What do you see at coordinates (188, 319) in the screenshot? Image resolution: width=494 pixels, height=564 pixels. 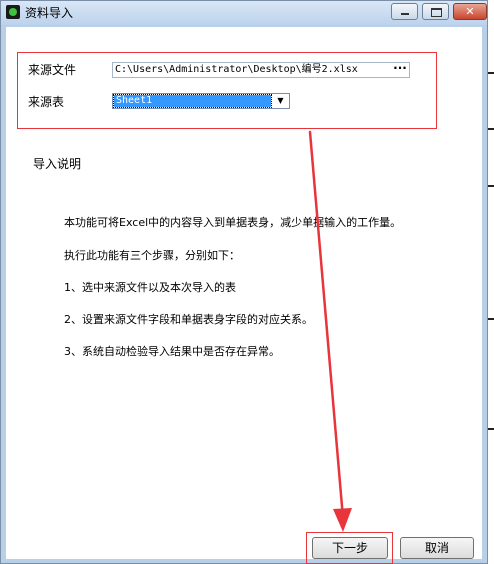 I see `instruction-line: 2、设置来源文件字段和单据表身字段的对应关系。` at bounding box center [188, 319].